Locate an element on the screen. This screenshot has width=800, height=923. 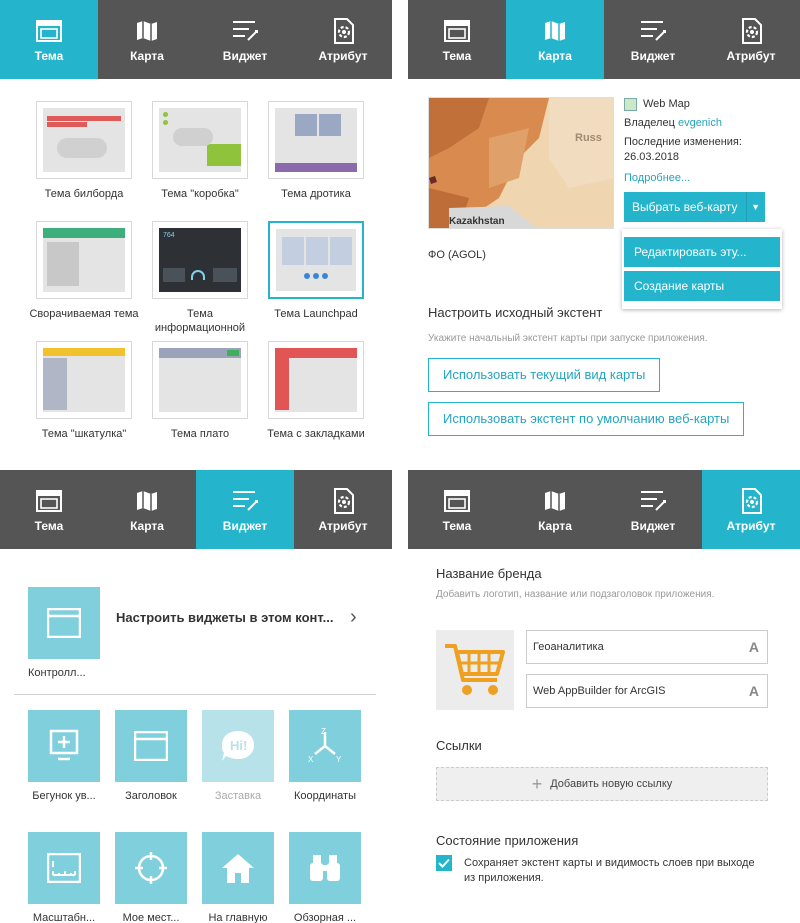
extent-section-title: Настроить исходный экстент is located at coordinates (515, 312).